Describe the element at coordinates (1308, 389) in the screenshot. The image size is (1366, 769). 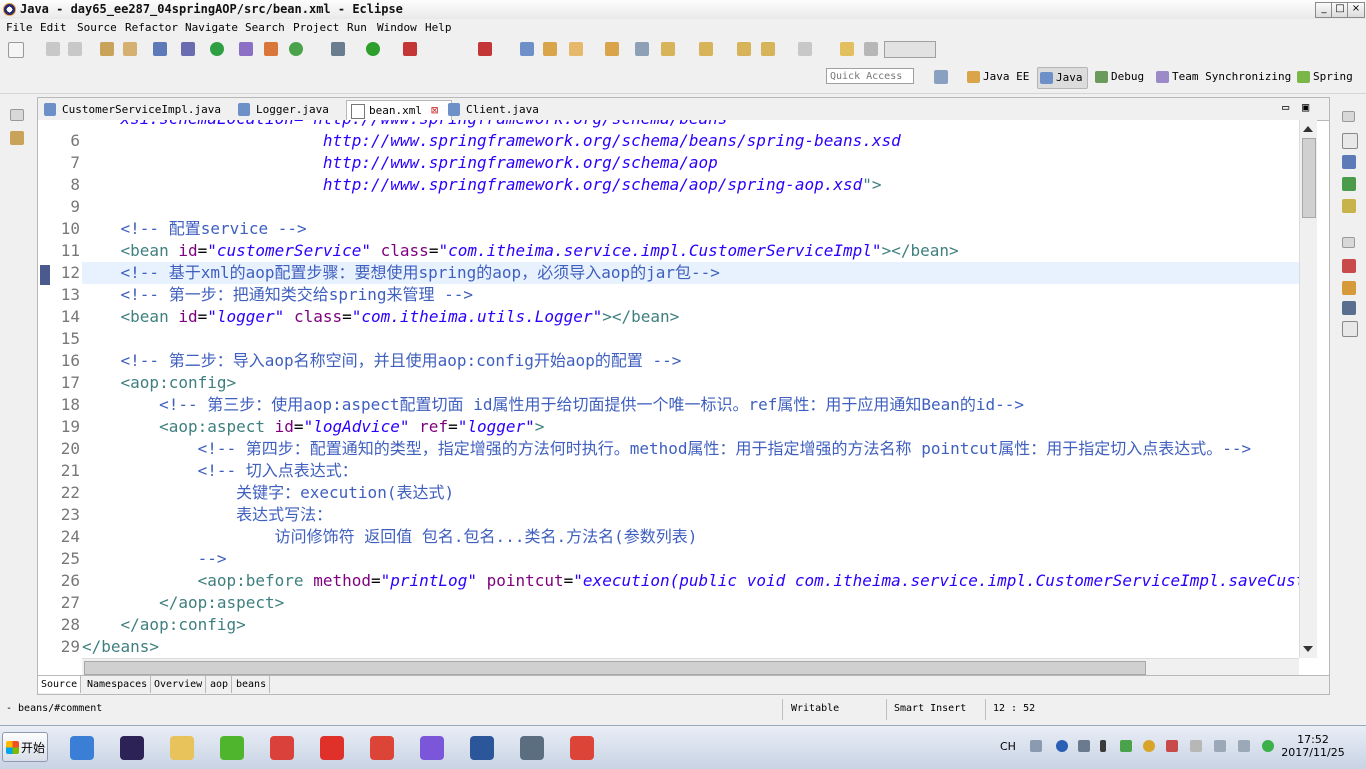
I see `vertical-scrollbar` at that location.